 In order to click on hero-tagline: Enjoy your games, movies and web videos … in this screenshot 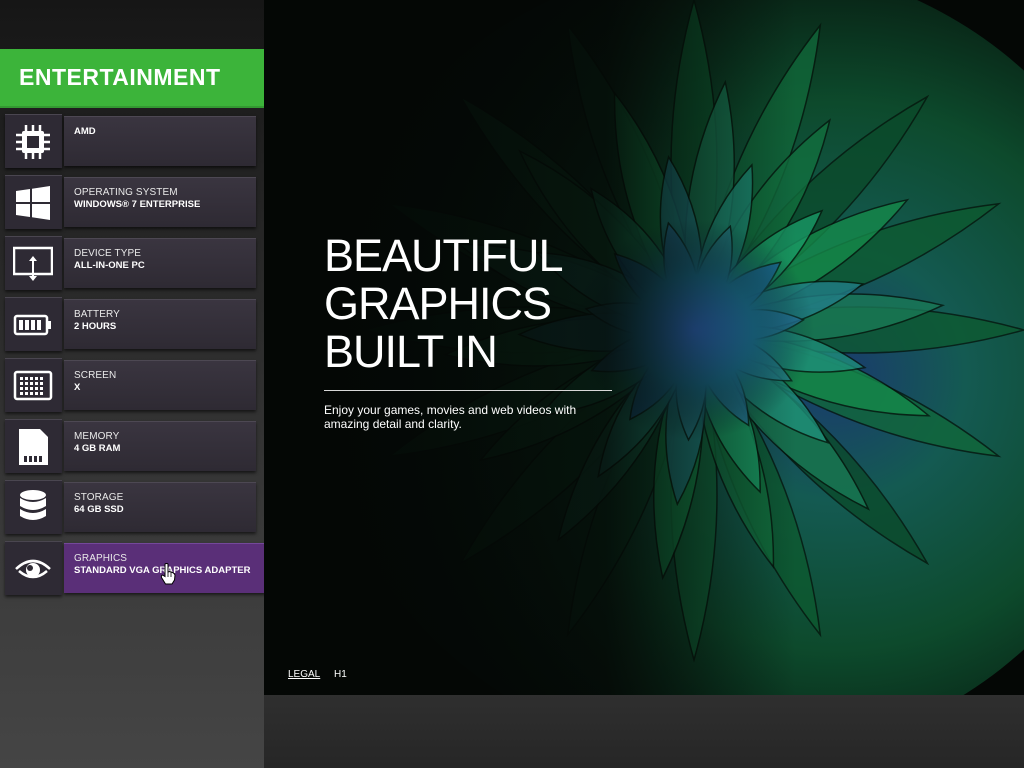, I will do `click(450, 417)`.